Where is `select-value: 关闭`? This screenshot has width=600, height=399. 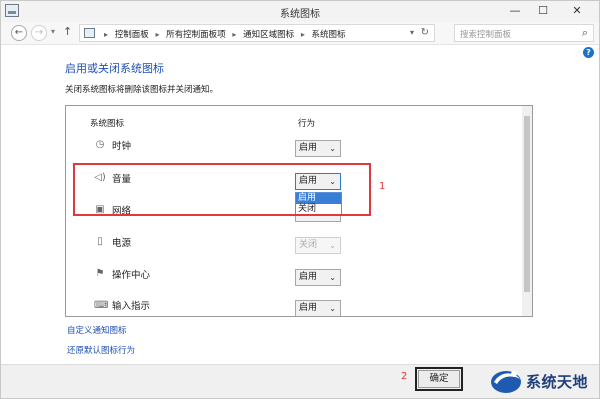
select-value: 关闭 is located at coordinates (308, 245).